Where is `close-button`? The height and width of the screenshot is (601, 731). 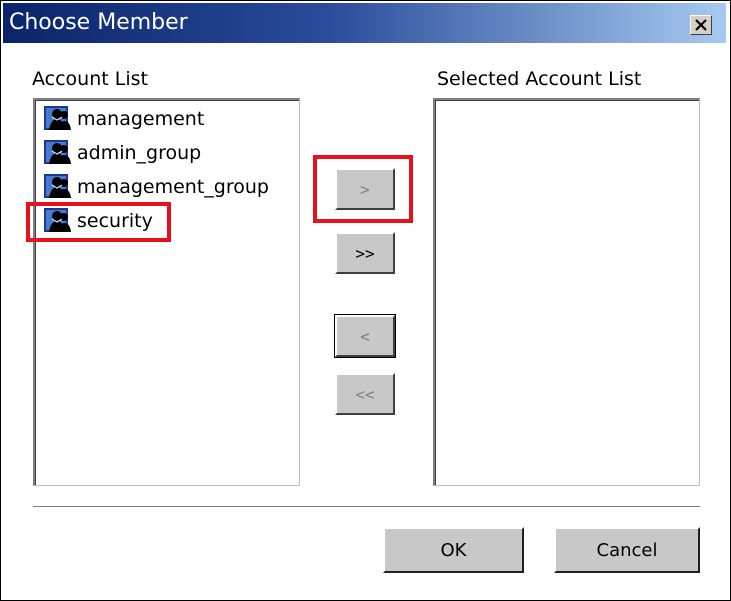 close-button is located at coordinates (701, 25).